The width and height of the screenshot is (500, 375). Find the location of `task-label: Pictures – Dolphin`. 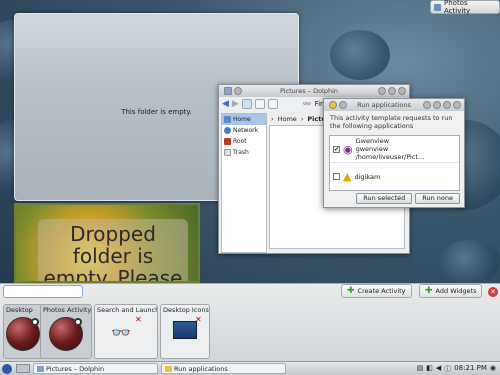

task-label: Pictures – Dolphin is located at coordinates (75, 368).